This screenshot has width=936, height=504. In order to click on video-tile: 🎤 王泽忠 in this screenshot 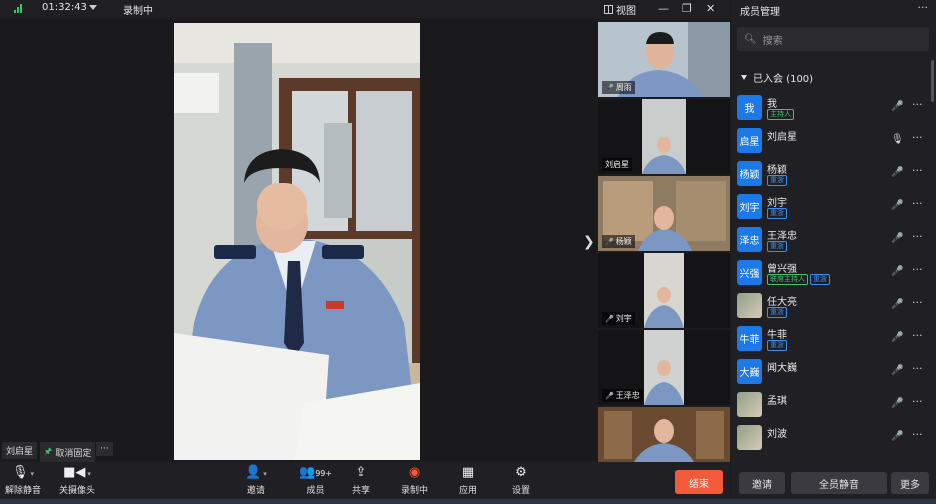, I will do `click(664, 367)`.